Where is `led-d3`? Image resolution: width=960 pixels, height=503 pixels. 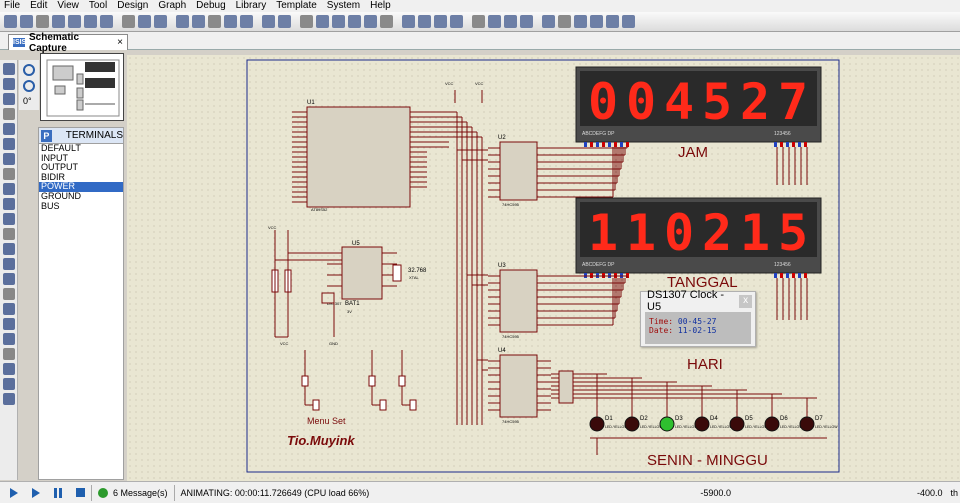
led-d3 is located at coordinates (667, 424).